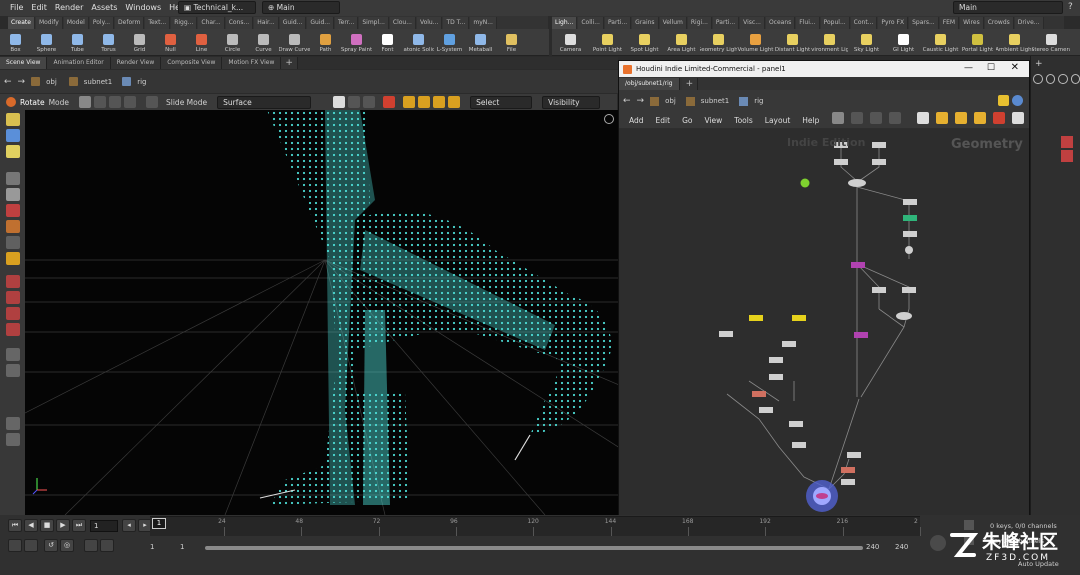 This screenshot has height=575, width=1080. Describe the element at coordinates (13, 297) in the screenshot. I see `magnet-tool-icon` at that location.